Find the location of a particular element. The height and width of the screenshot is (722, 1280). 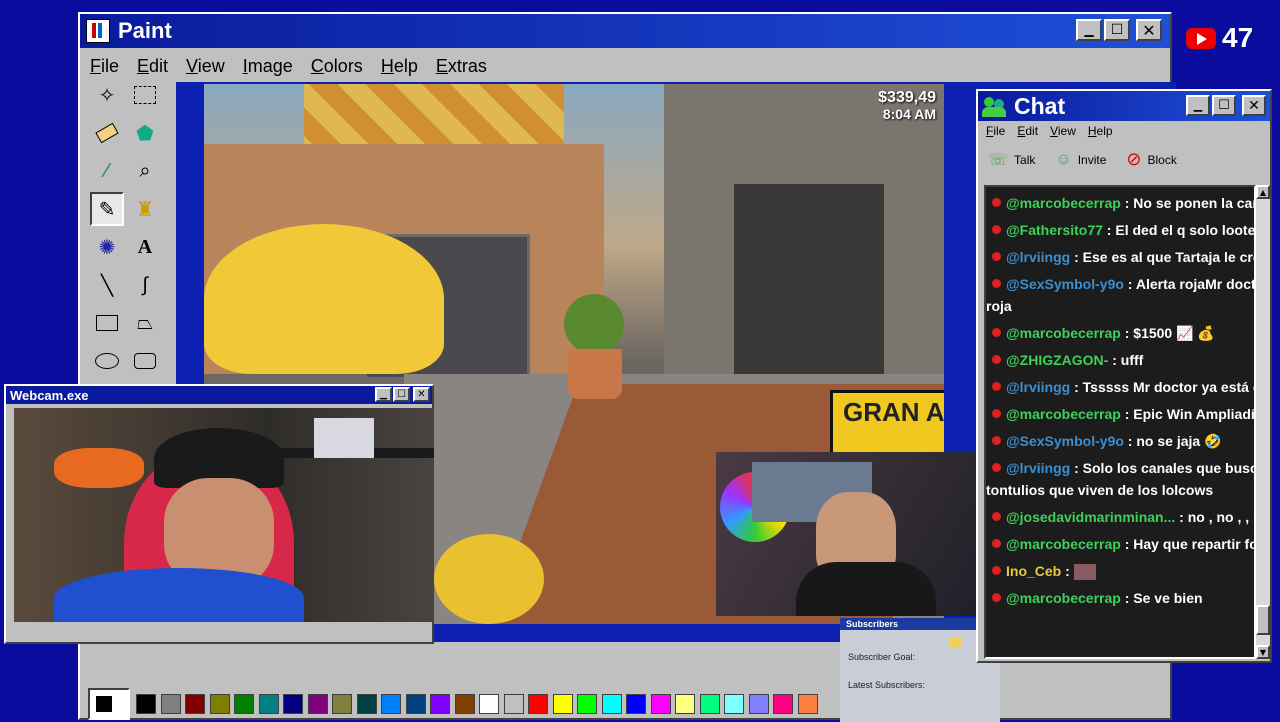

pencil-icon: ✎ is located at coordinates (107, 209).